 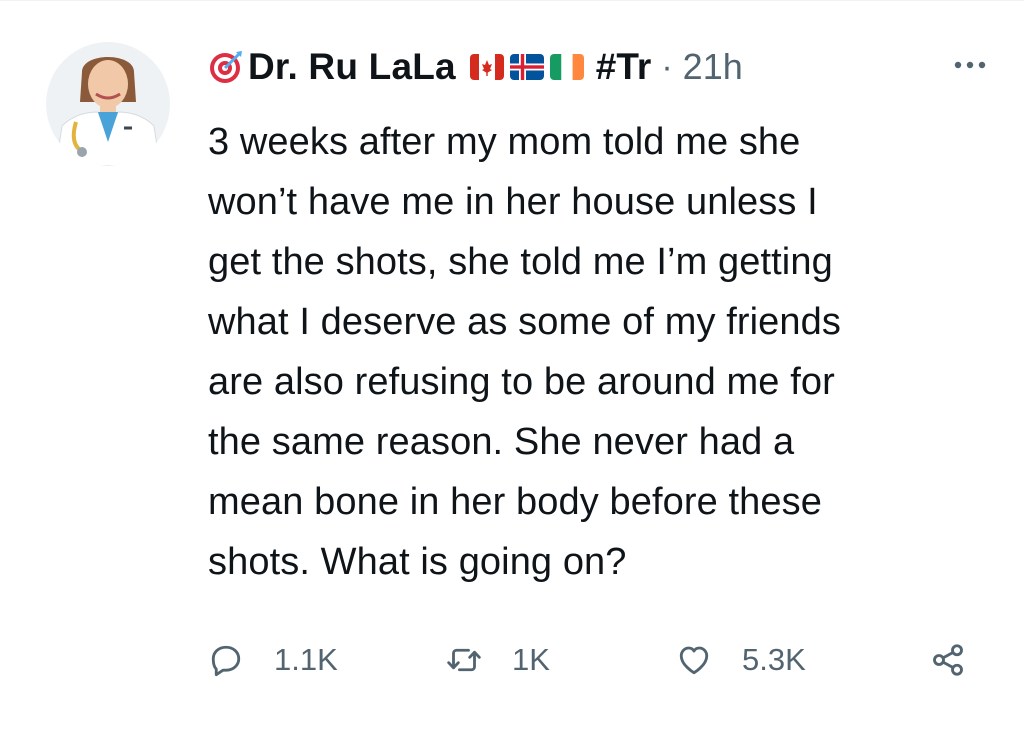 What do you see at coordinates (417, 562) in the screenshot?
I see `tweet-text-line: shots. What is going on?` at bounding box center [417, 562].